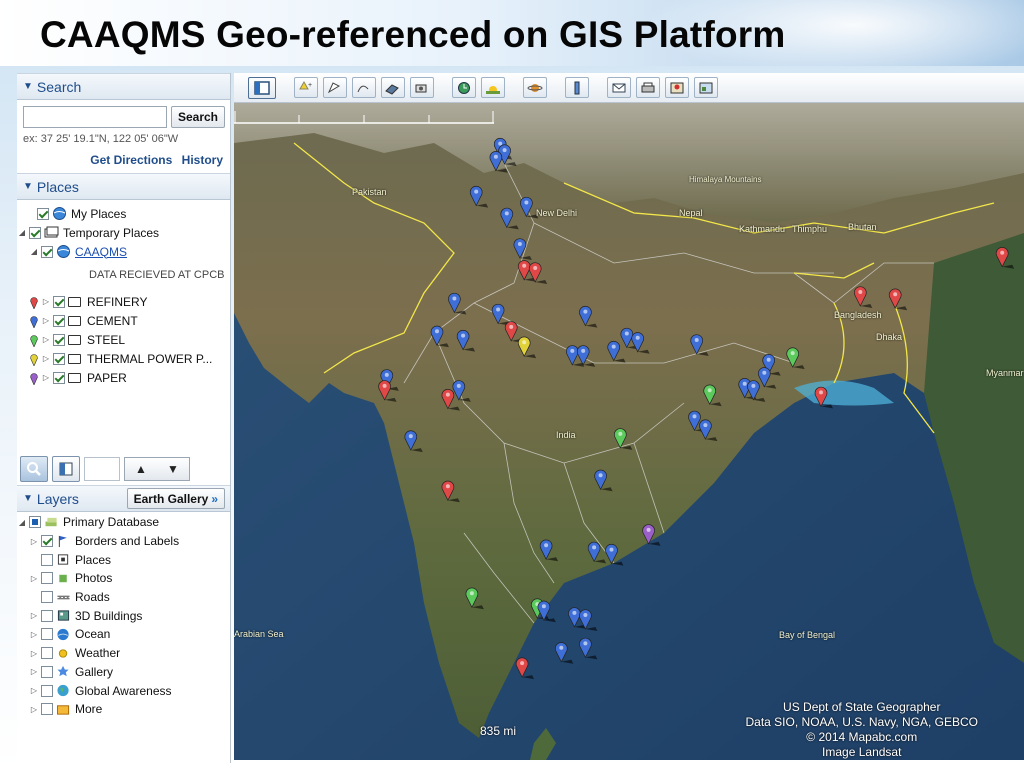  Describe the element at coordinates (101, 139) in the screenshot. I see `search-hint: ex: 37 25' 19.1"N, 122 05' 06"W` at that location.